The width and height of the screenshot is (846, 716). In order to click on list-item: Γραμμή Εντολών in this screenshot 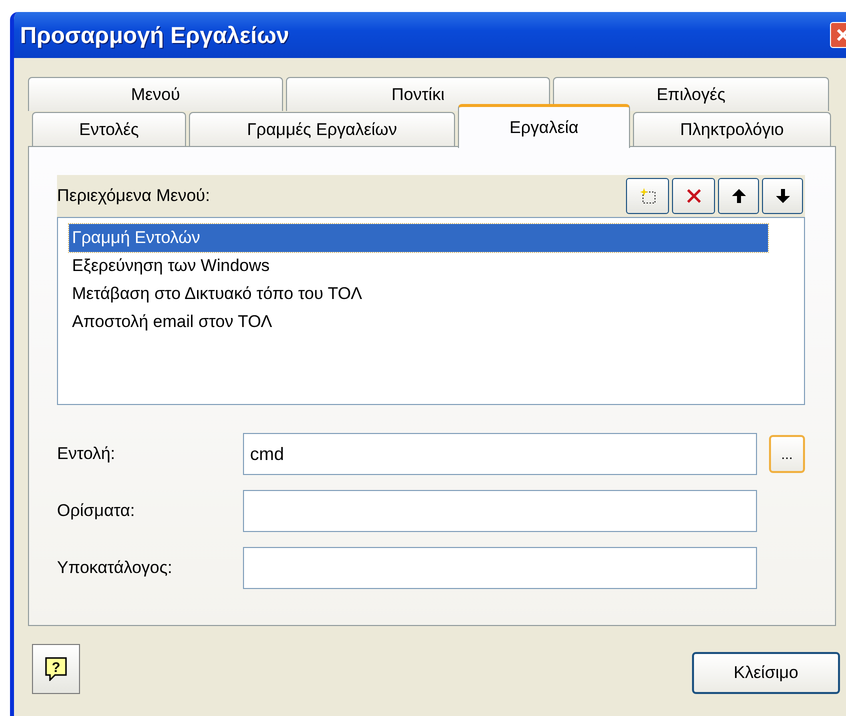, I will do `click(418, 238)`.